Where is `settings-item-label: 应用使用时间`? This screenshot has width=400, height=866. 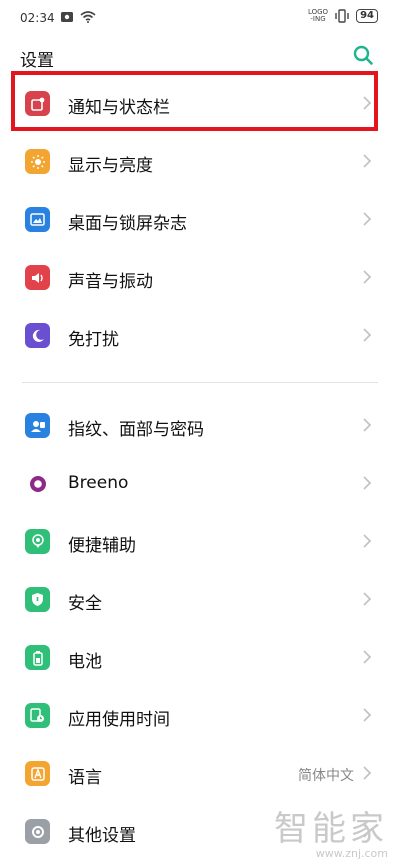 settings-item-label: 应用使用时间 is located at coordinates (119, 720).